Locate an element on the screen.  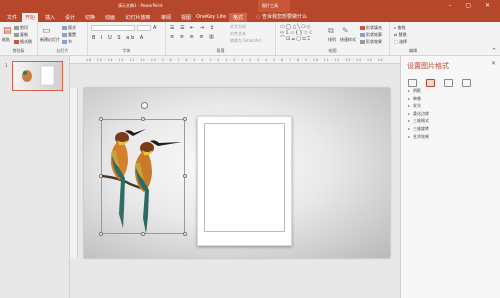
picture-tools-context: 图片工具 is located at coordinates (274, 6).